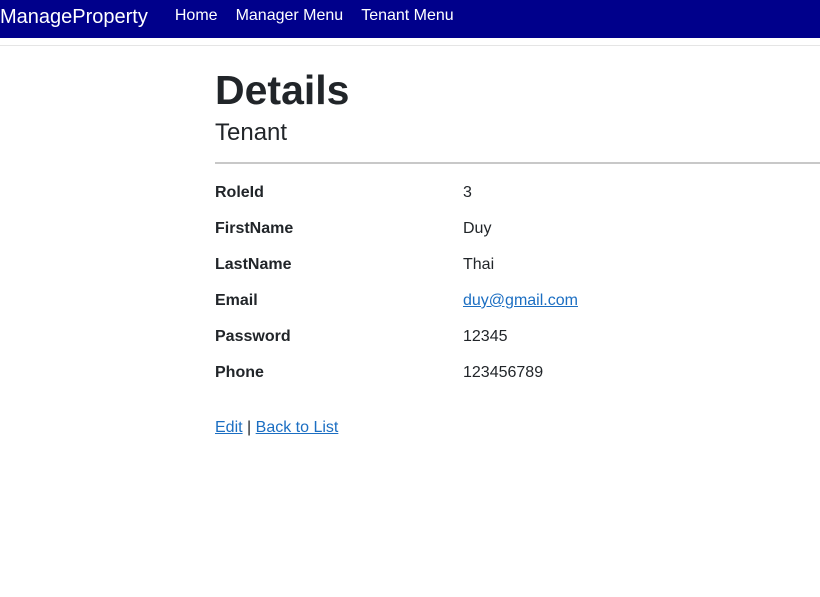 The width and height of the screenshot is (820, 597). What do you see at coordinates (485, 336) in the screenshot?
I see `detail-value-password: 12345` at bounding box center [485, 336].